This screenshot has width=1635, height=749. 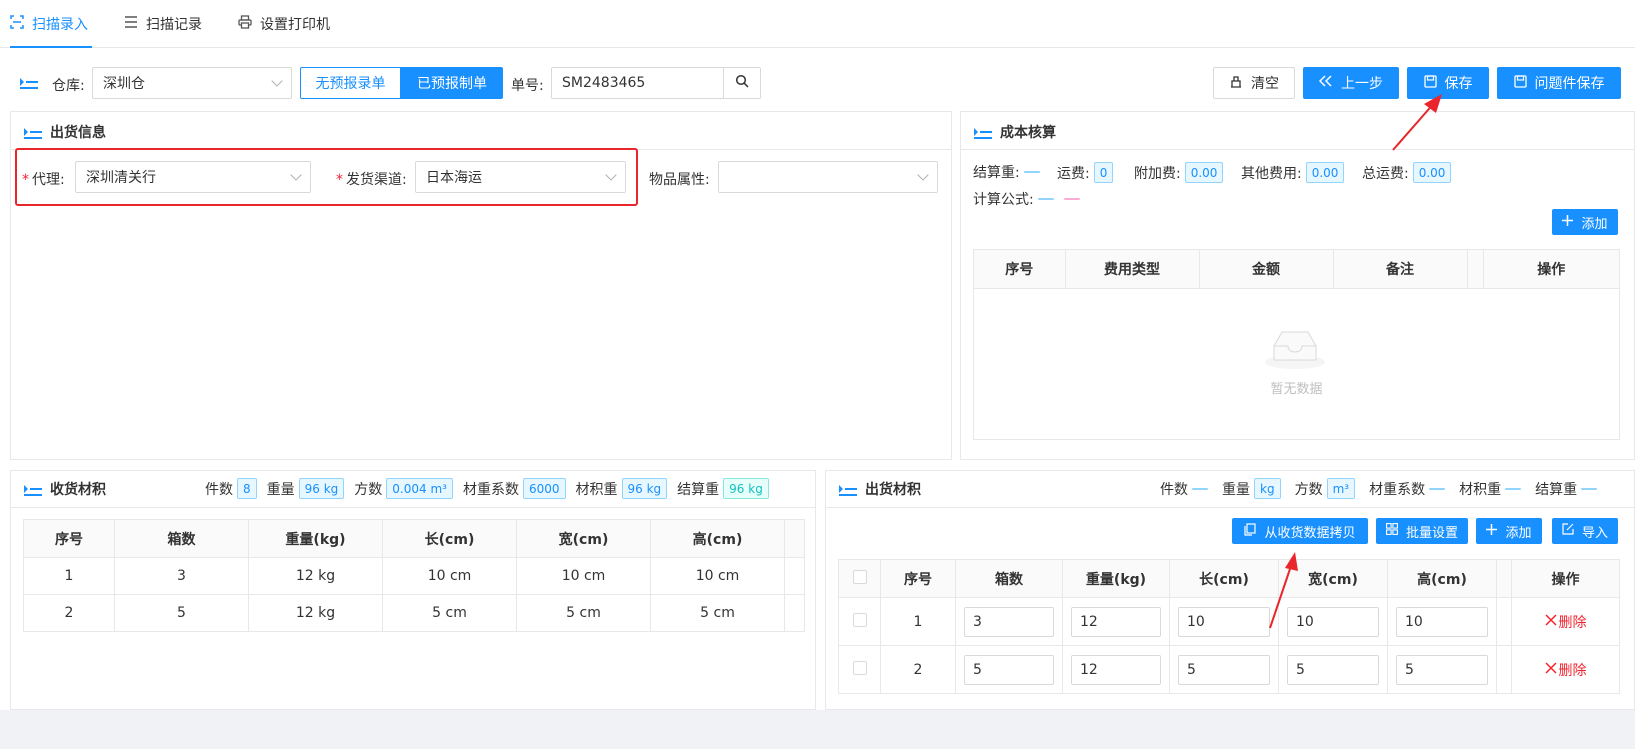 I want to click on stat-value-tag: kg, so click(x=1267, y=488).